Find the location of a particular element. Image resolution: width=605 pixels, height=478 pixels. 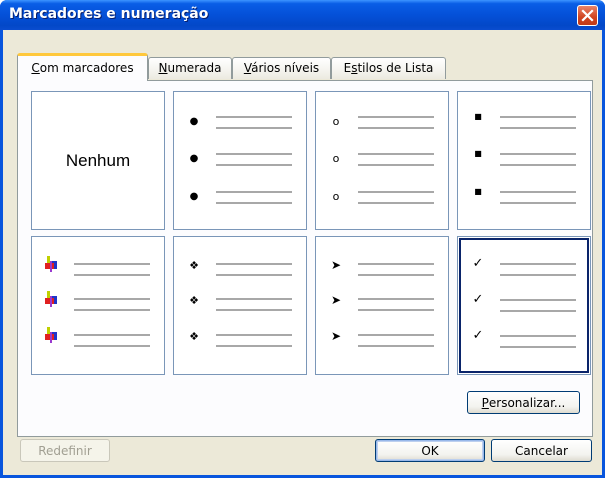

tab-com-marcadores-accel: C is located at coordinates (35, 68).